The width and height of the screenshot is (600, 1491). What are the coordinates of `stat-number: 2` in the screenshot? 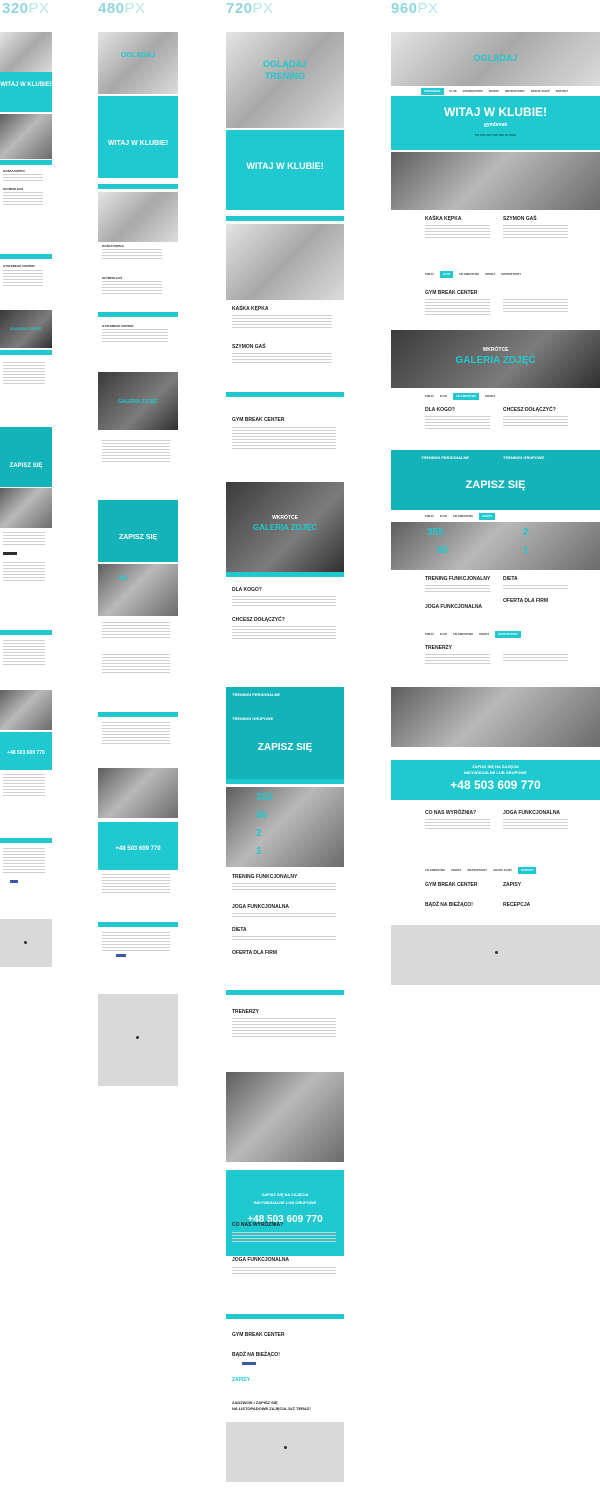 It's located at (526, 532).